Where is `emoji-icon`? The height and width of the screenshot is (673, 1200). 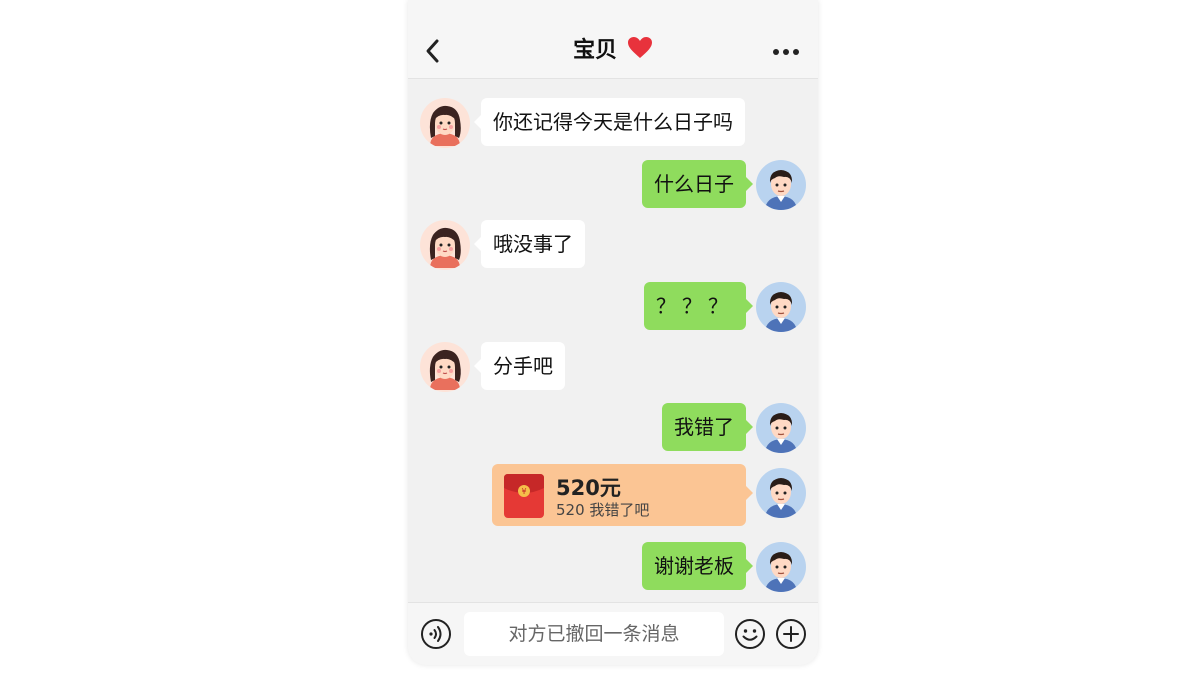 emoji-icon is located at coordinates (750, 634).